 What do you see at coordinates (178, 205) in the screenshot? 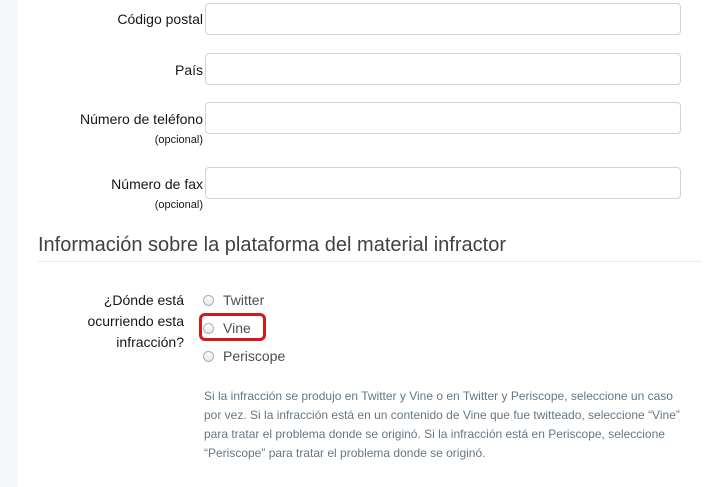
I see `fax-optional-note: (opcional)` at bounding box center [178, 205].